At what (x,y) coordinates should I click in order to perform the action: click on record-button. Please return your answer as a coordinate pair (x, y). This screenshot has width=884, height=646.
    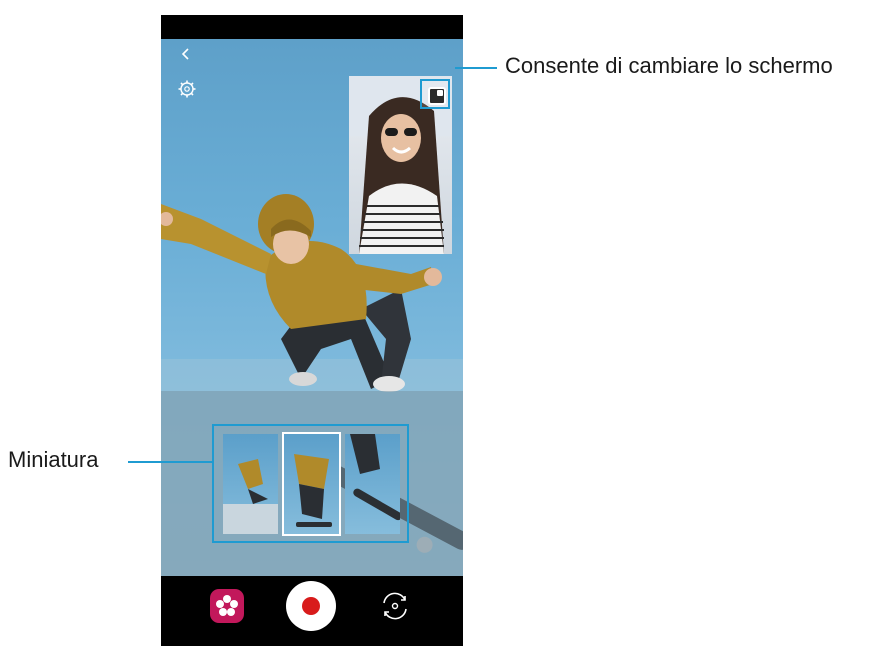
    Looking at the image, I should click on (311, 606).